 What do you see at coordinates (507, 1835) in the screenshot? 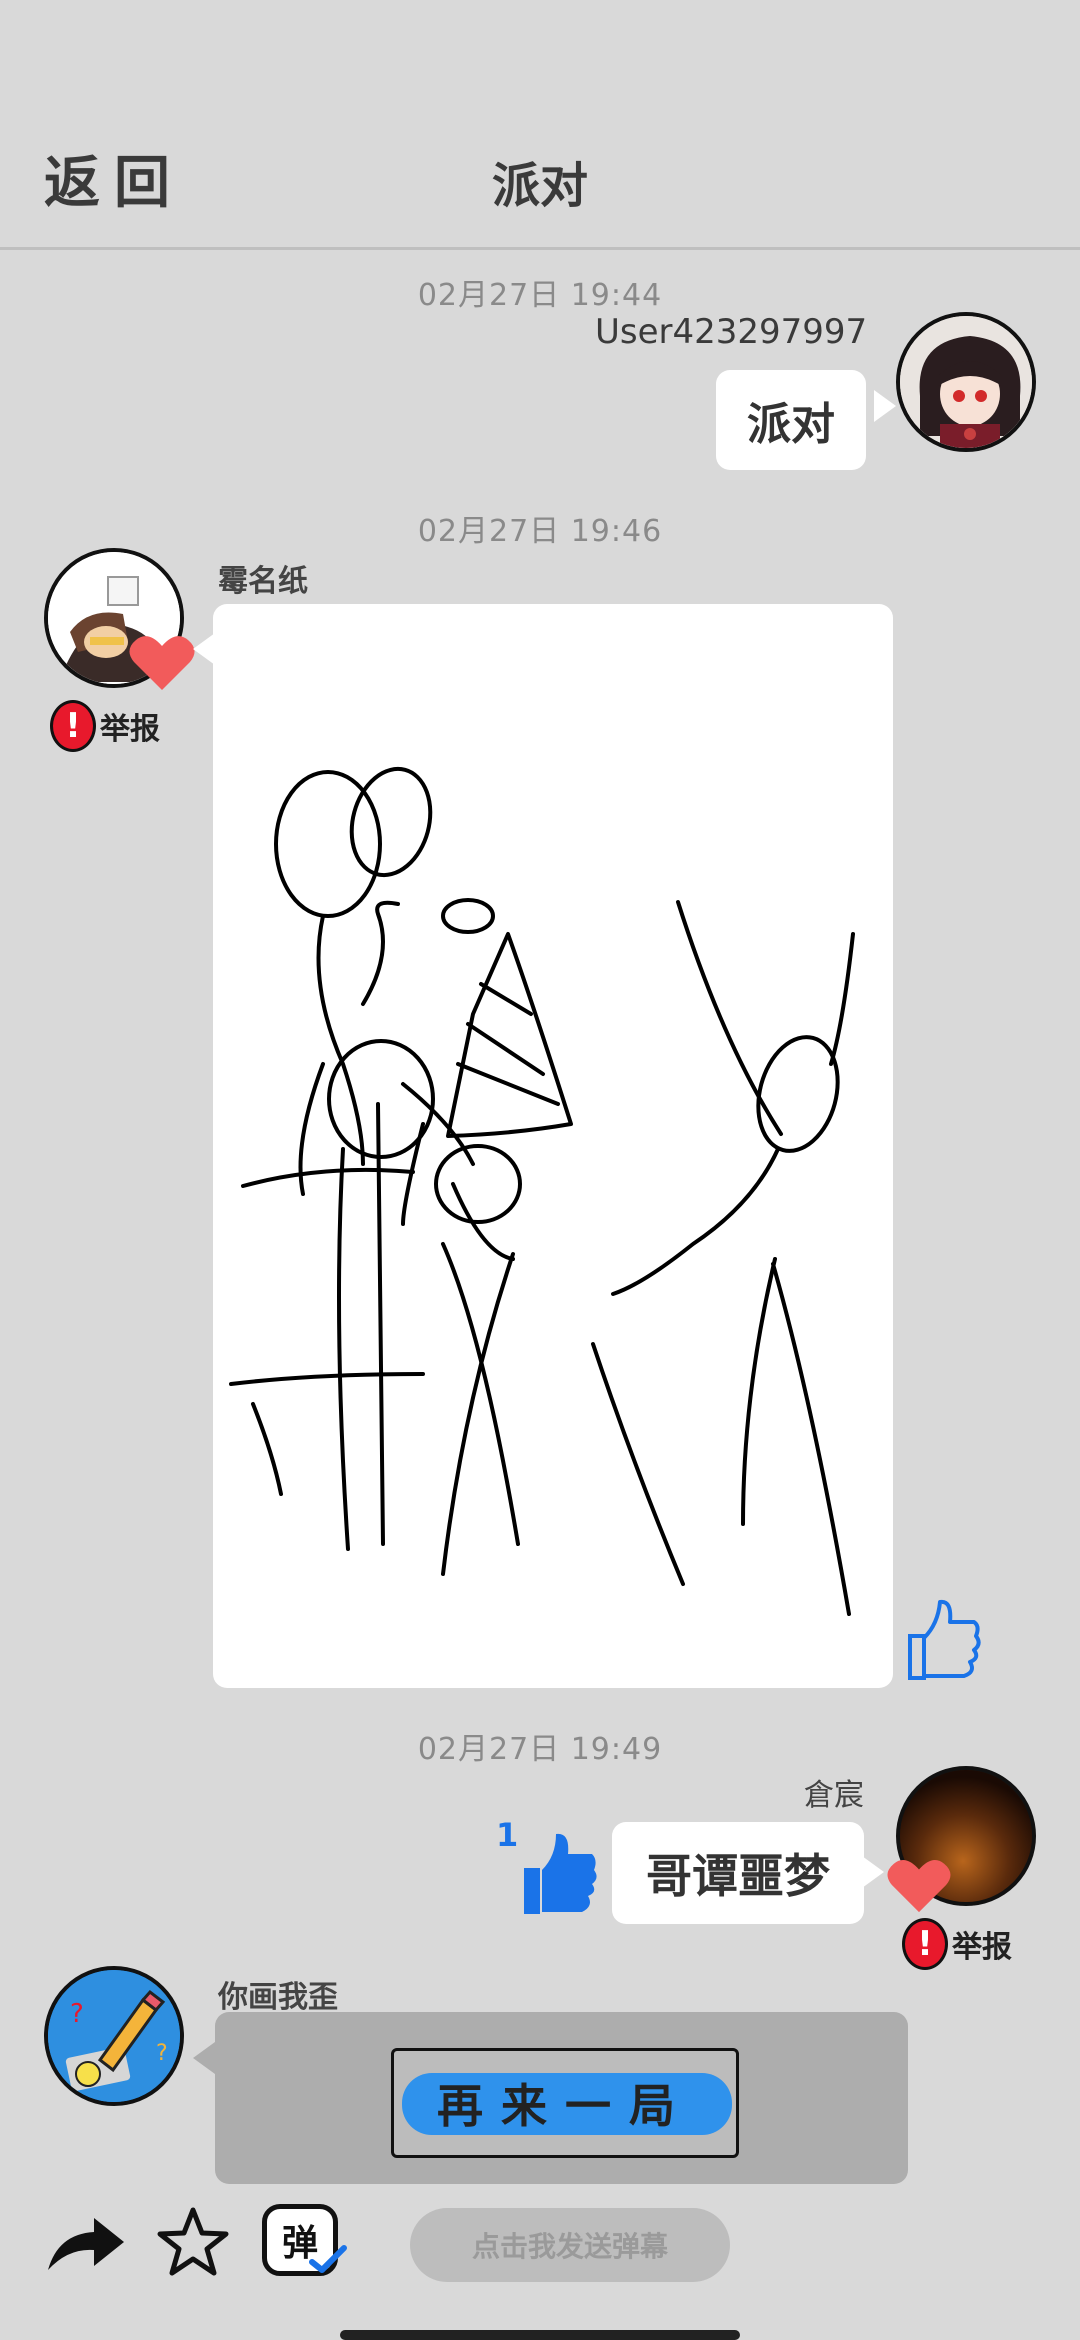
I see `like-count: 1` at bounding box center [507, 1835].